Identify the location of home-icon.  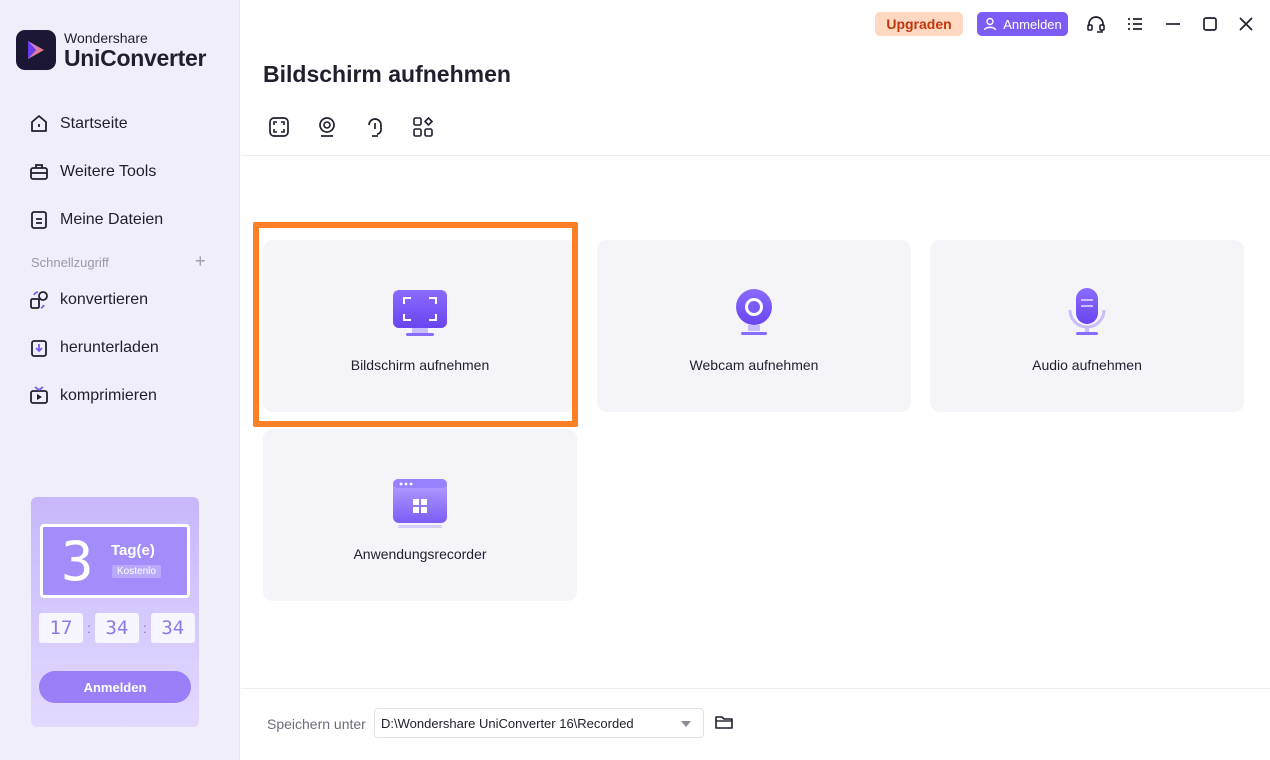
(39, 123).